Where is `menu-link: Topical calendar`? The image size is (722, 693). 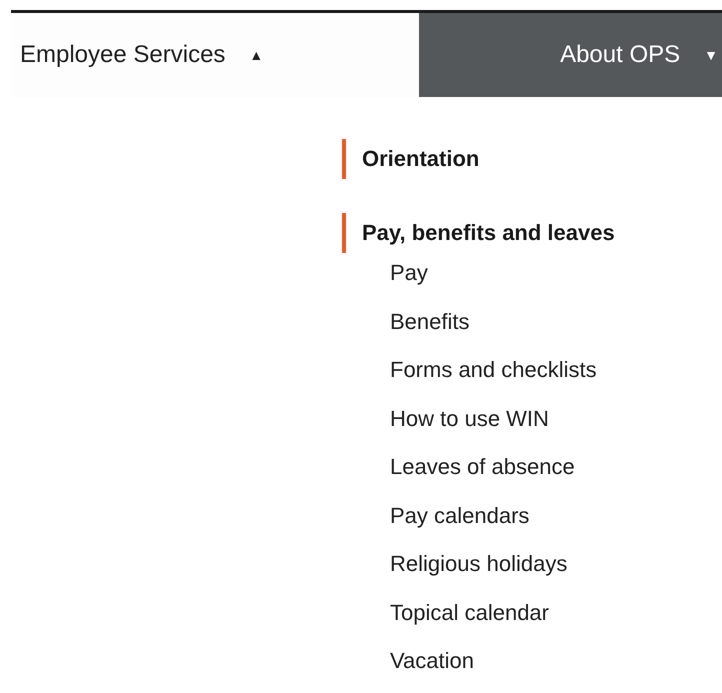
menu-link: Topical calendar is located at coordinates (532, 612).